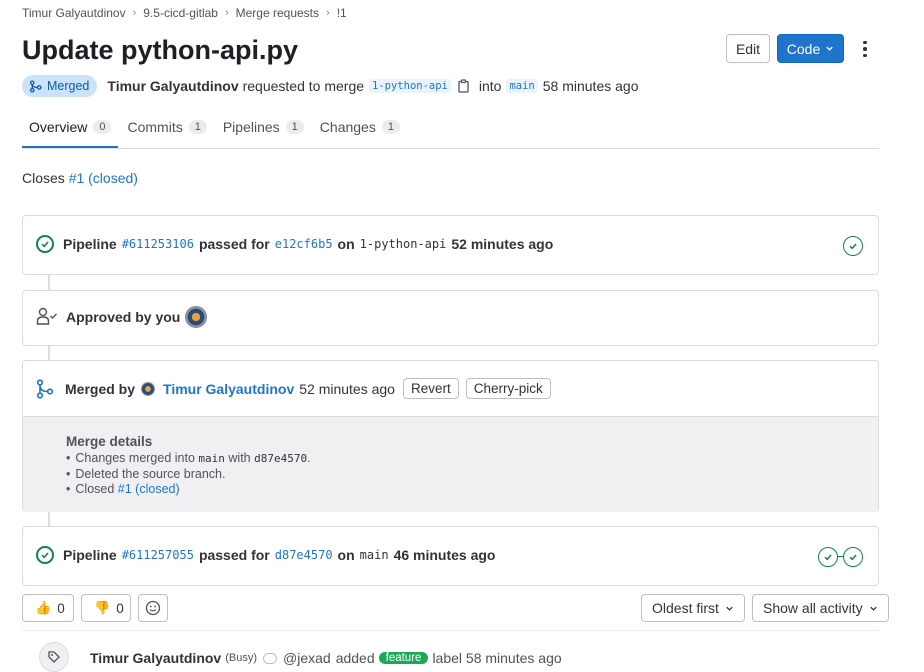 This screenshot has width=924, height=672. Describe the element at coordinates (410, 86) in the screenshot. I see `source-branch: 1-python-api` at that location.